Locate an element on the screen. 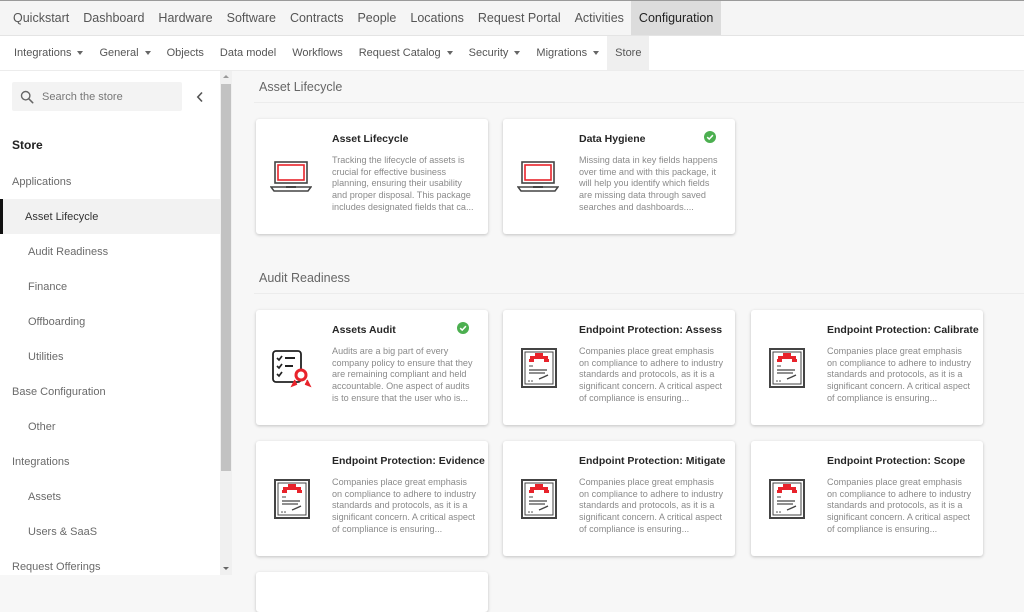 This screenshot has width=1024, height=612. sub-nav-label: Data model is located at coordinates (248, 53).